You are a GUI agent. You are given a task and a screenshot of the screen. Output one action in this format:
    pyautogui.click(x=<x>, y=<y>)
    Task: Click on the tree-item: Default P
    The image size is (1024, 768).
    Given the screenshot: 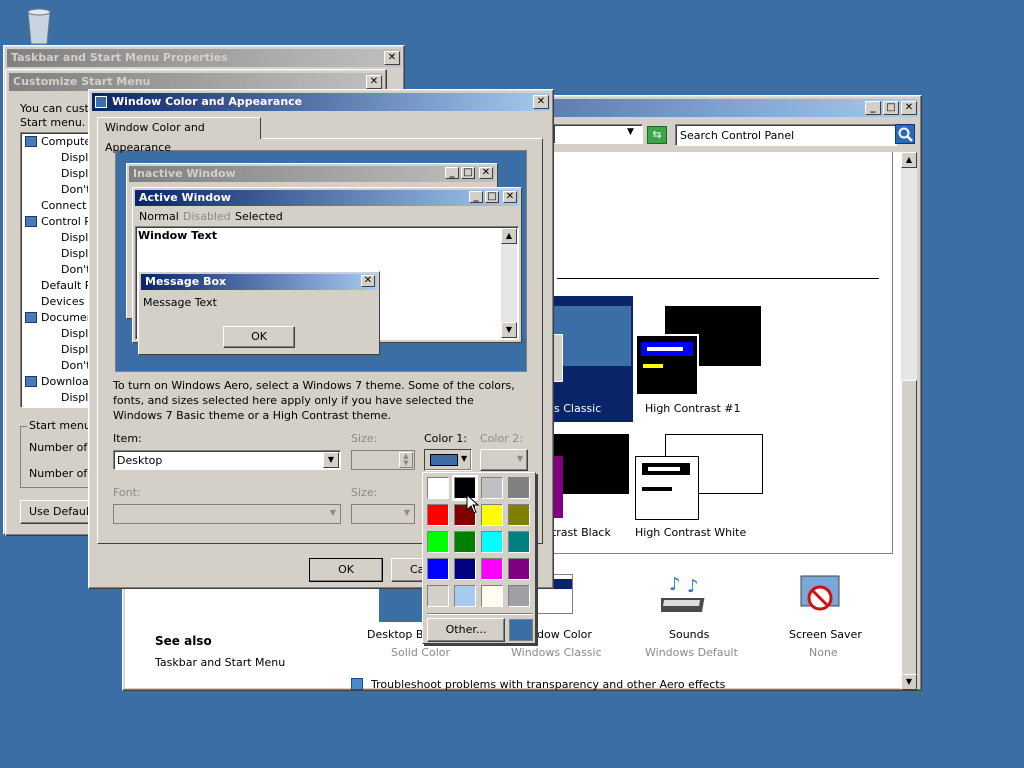 What is the action you would take?
    pyautogui.click(x=66, y=285)
    